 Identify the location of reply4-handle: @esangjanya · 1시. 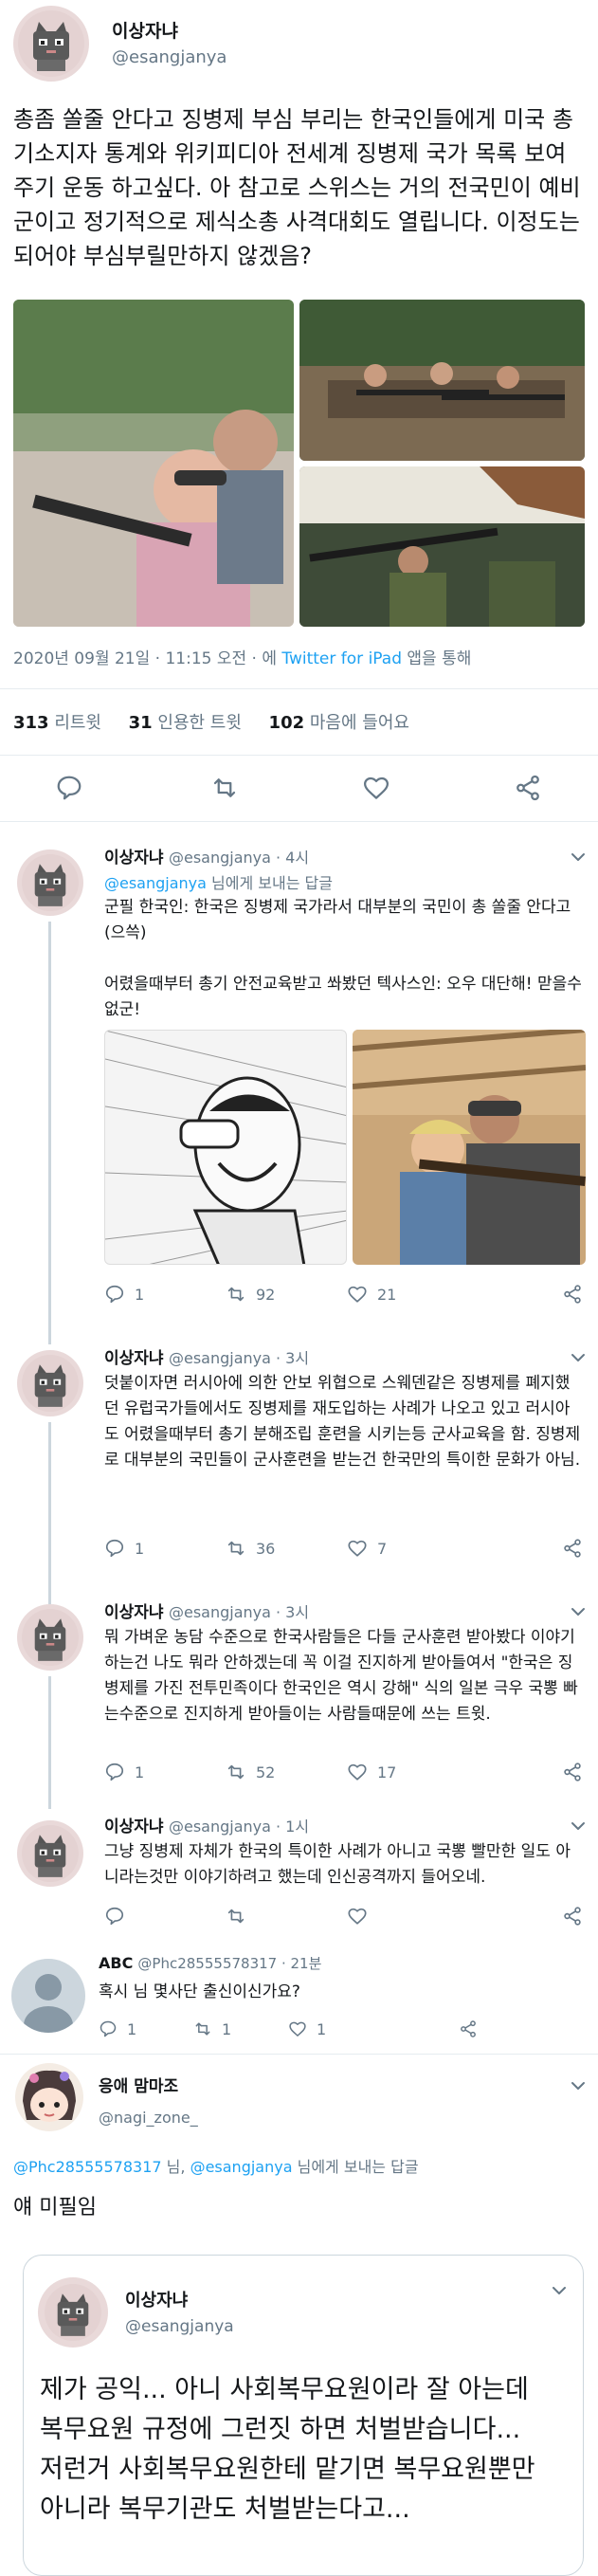
(239, 1827).